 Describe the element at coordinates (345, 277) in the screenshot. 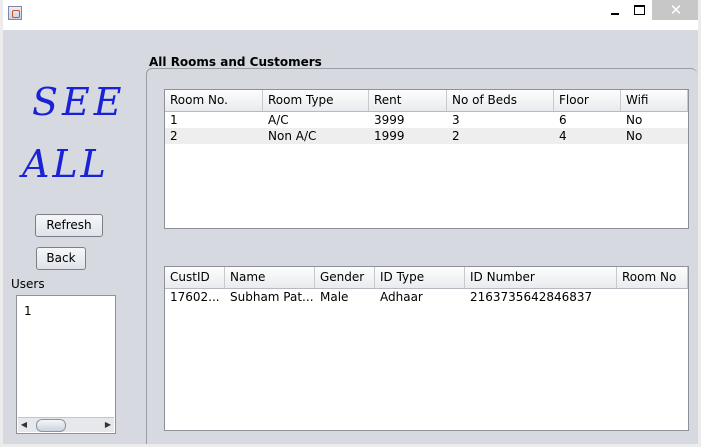

I see `column-header-gender: Gender` at that location.